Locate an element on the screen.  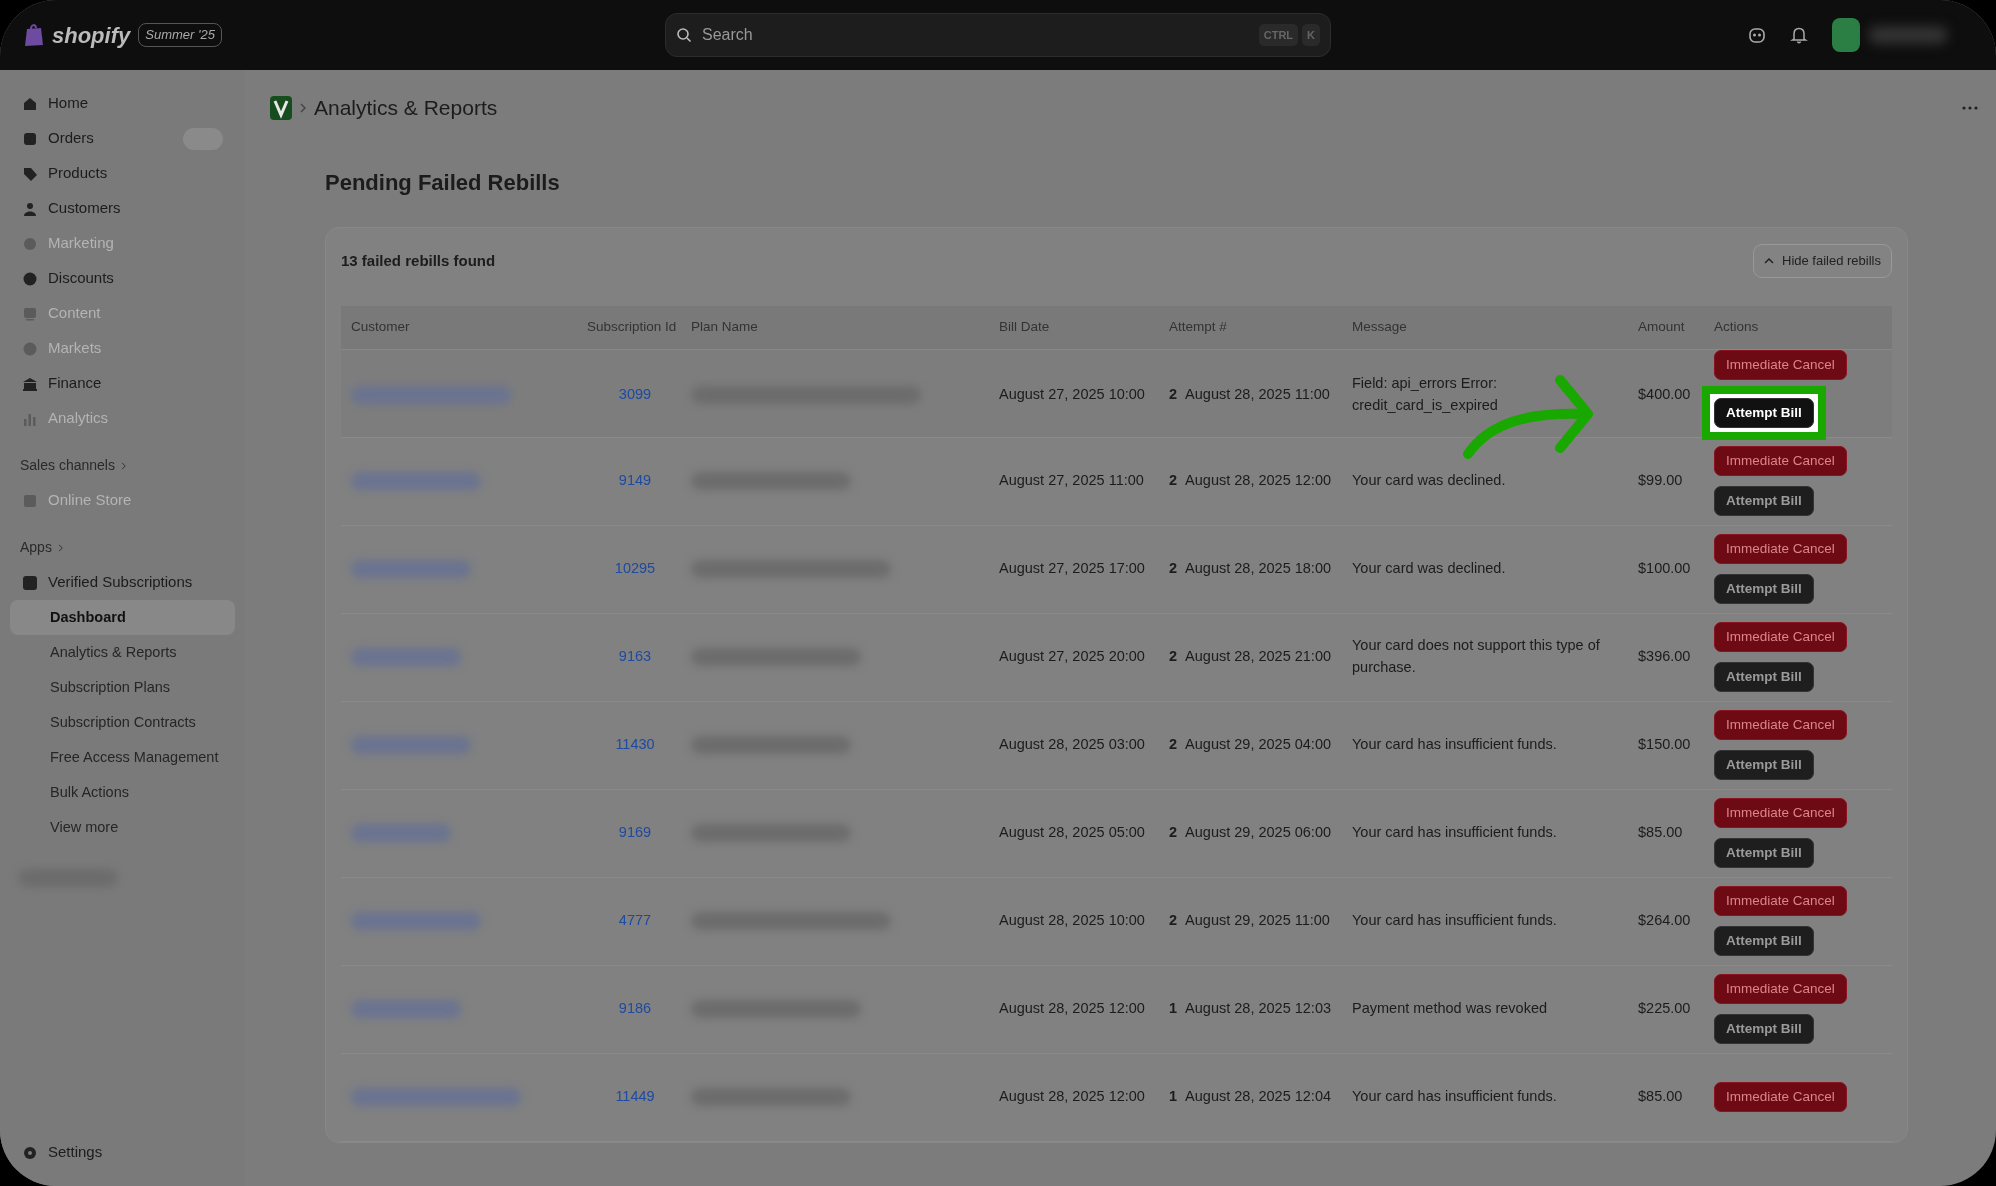
table-cell-text: August 28, 2025 10:00 is located at coordinates (1072, 921).